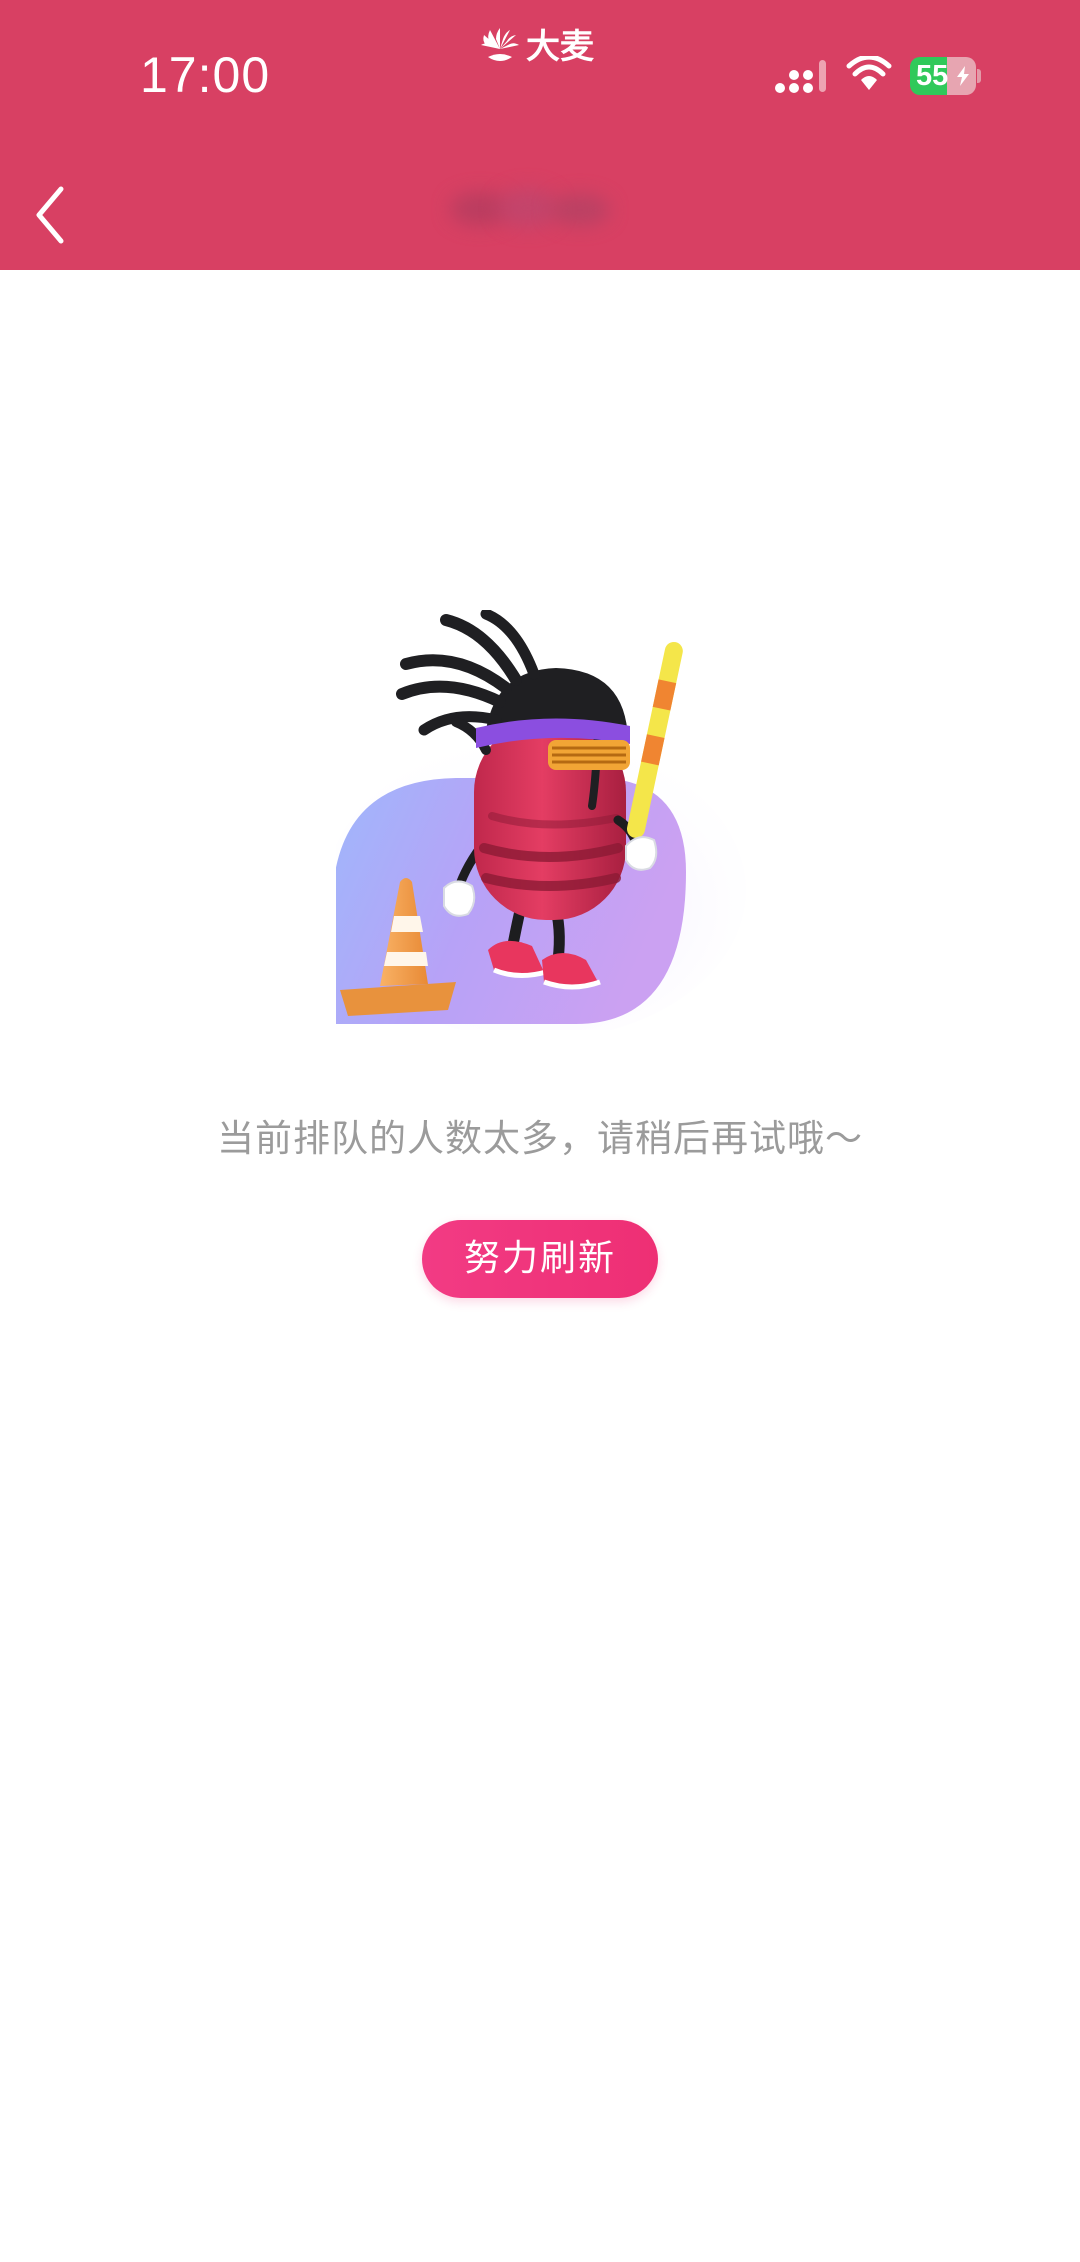 This screenshot has width=1080, height=2262. I want to click on damai-logo-icon, so click(500, 44).